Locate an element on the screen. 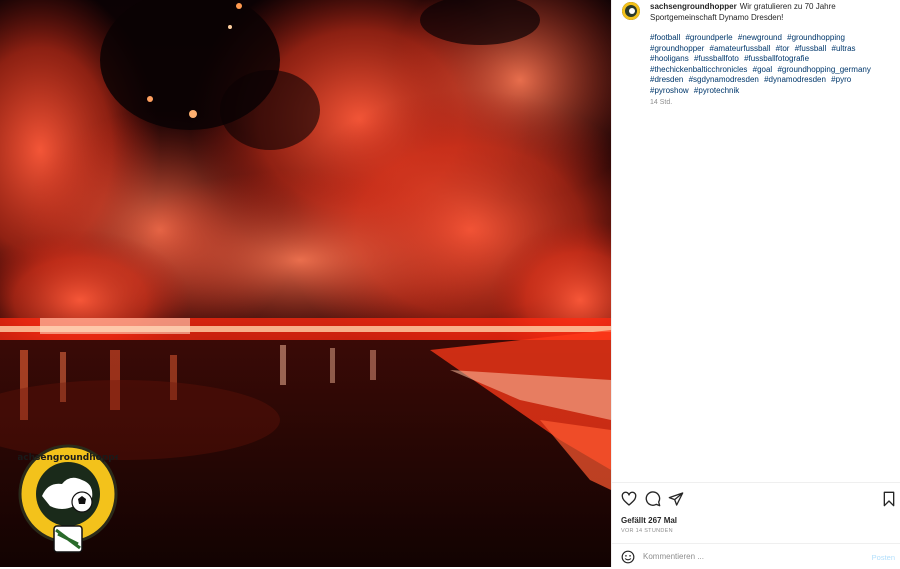 The width and height of the screenshot is (900, 569). comment-box: Posten is located at coordinates (756, 556).